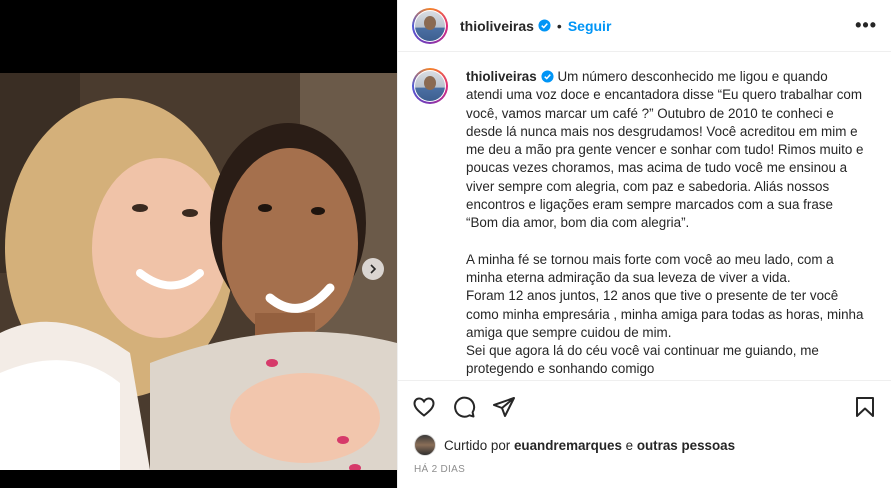 The image size is (891, 488). What do you see at coordinates (424, 407) in the screenshot?
I see `heart-icon` at bounding box center [424, 407].